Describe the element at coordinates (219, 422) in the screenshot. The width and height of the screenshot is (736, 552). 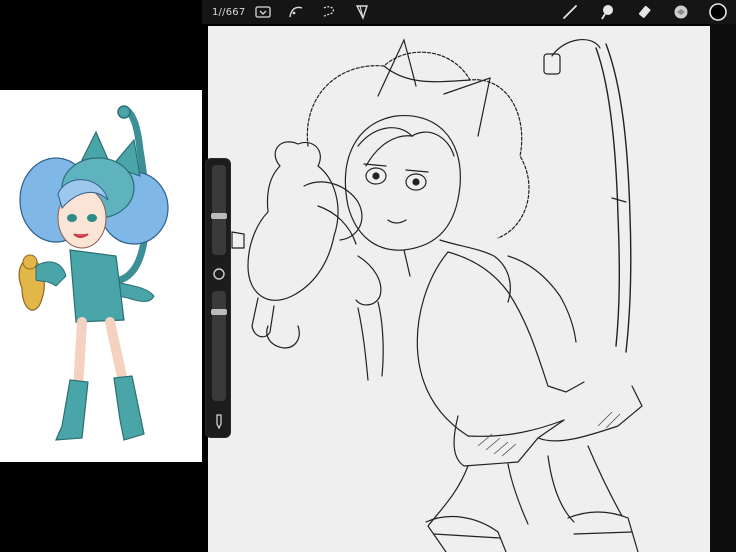
I see `eyedropper-icon` at that location.